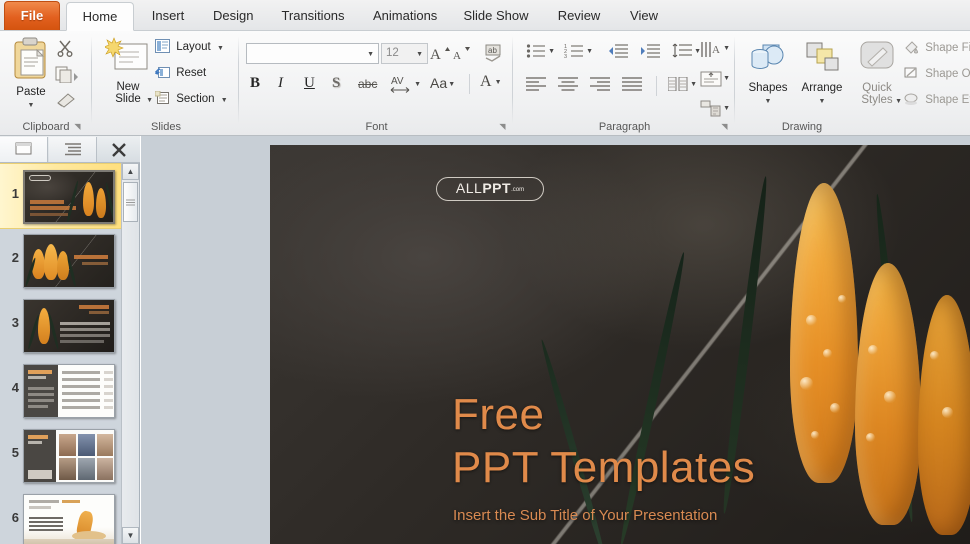 This screenshot has height=544, width=970. I want to click on change-case-caret: ▼, so click(451, 84).